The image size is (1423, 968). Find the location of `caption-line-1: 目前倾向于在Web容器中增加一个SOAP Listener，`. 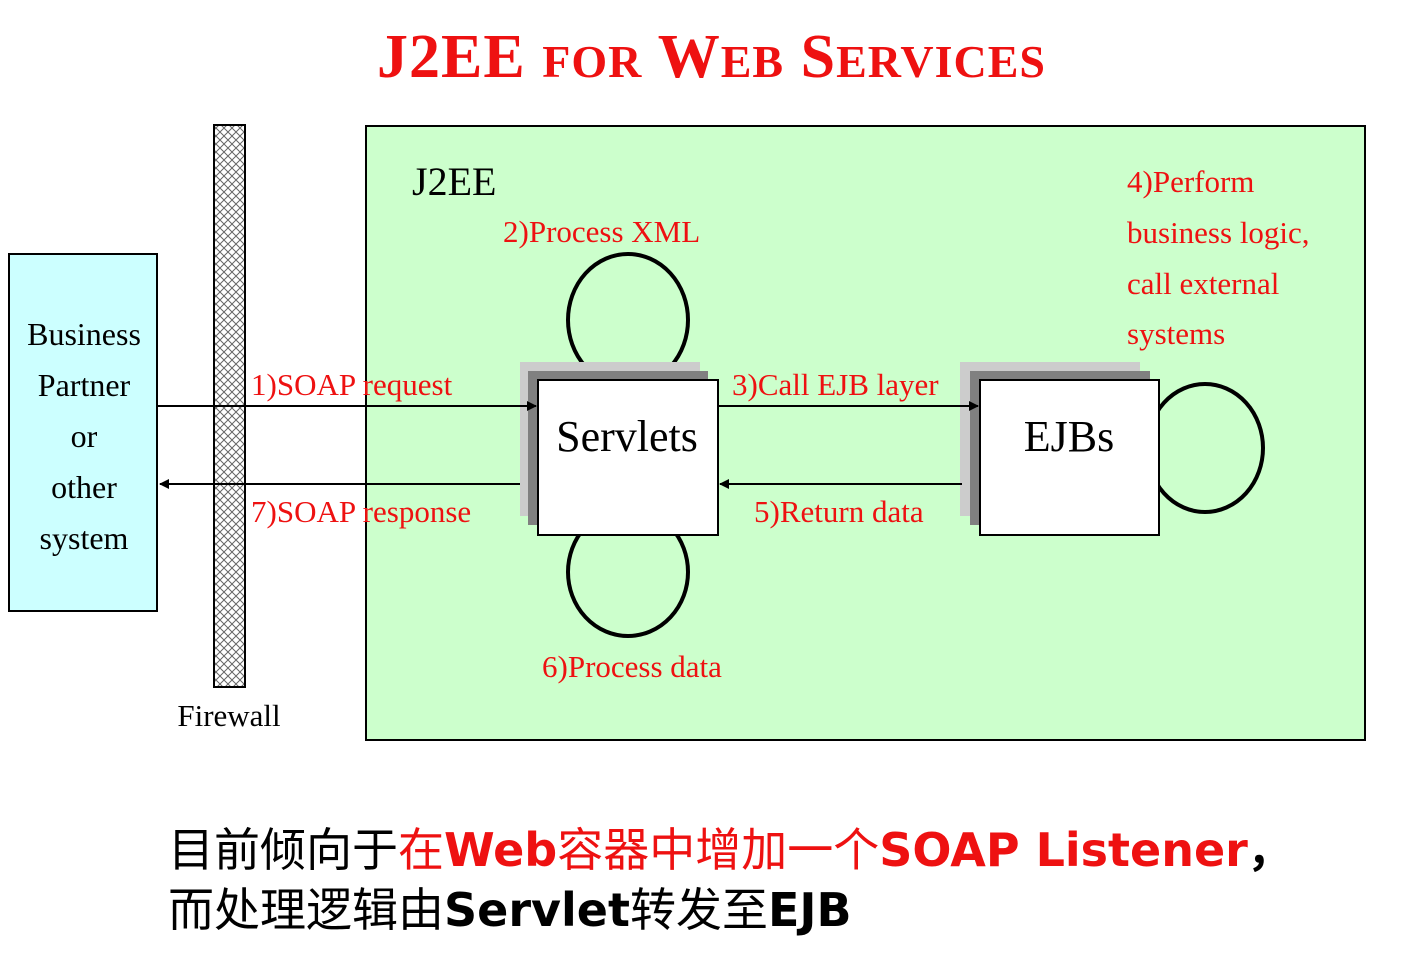

caption-line-1: 目前倾向于在Web容器中增加一个SOAP Listener， is located at coordinates (793, 850).